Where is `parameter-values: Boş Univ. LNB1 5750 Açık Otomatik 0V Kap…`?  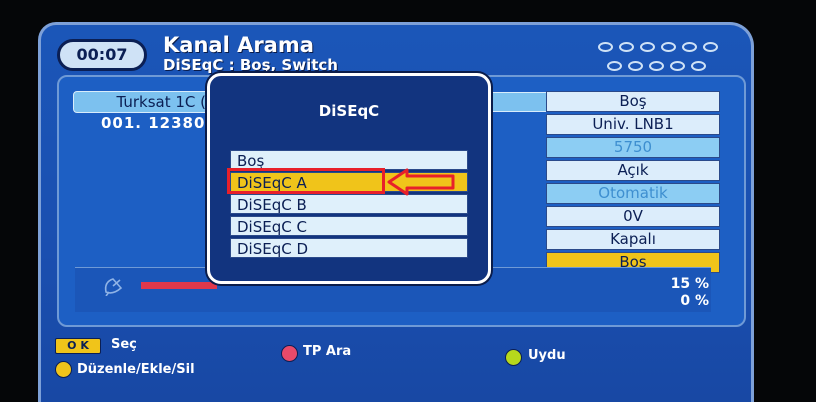
parameter-values: Boş Univ. LNB1 5750 Açık Otomatik 0V Kap… is located at coordinates (633, 183).